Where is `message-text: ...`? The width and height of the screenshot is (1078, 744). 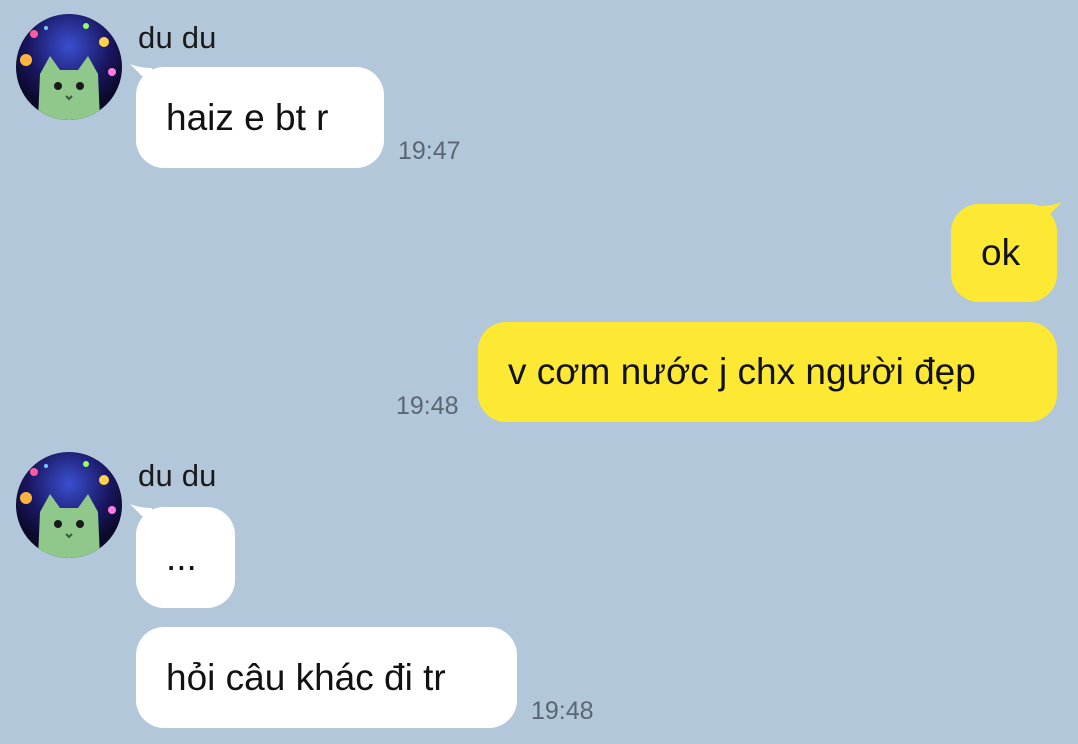
message-text: ... is located at coordinates (181, 557).